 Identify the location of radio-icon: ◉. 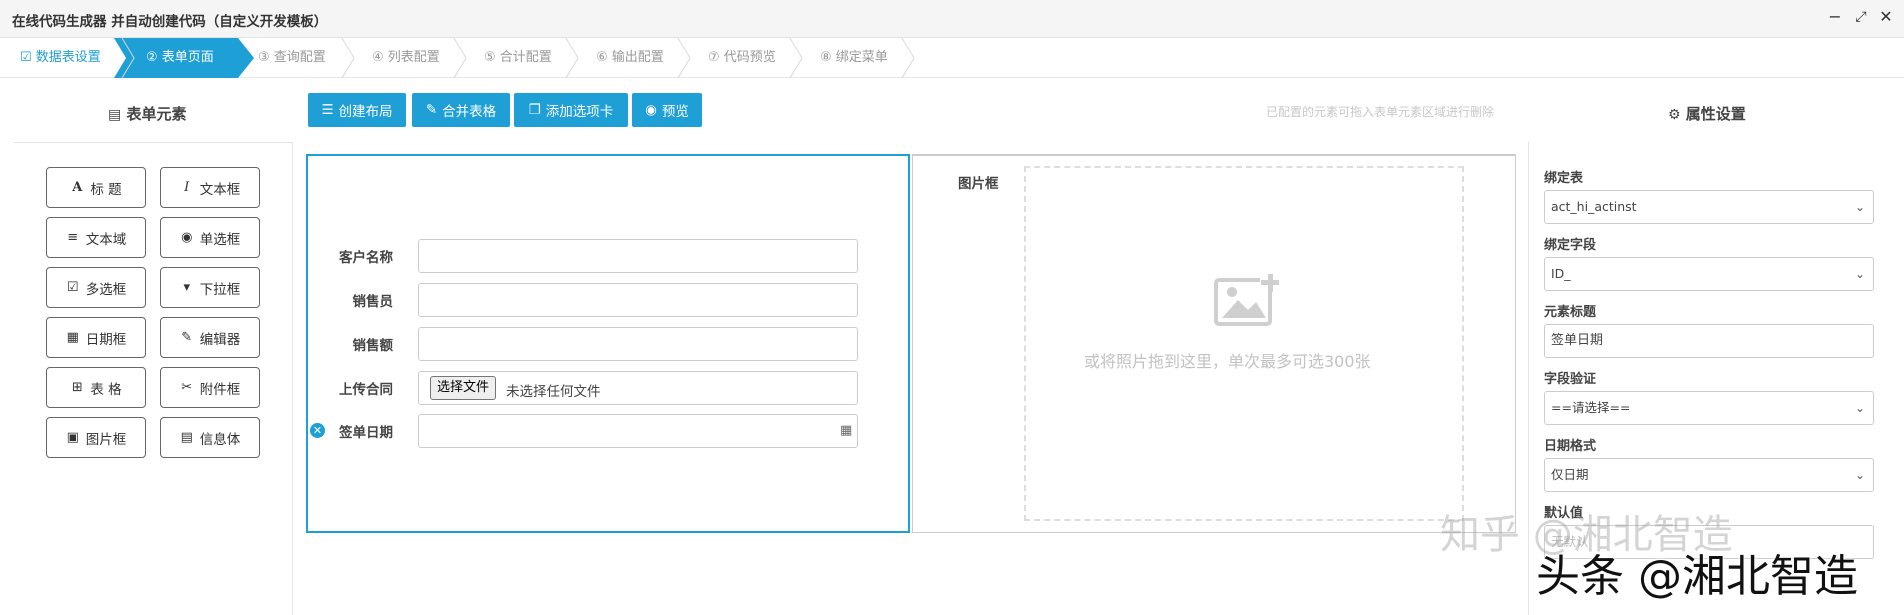
(187, 237).